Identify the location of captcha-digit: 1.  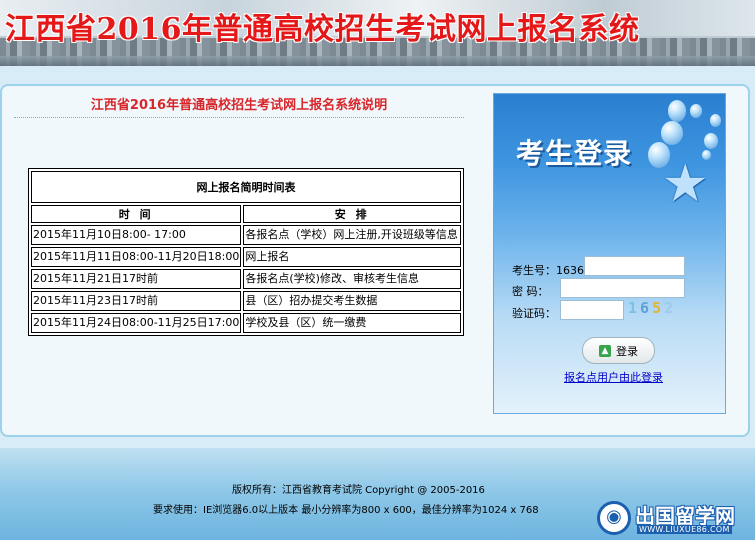
(634, 308).